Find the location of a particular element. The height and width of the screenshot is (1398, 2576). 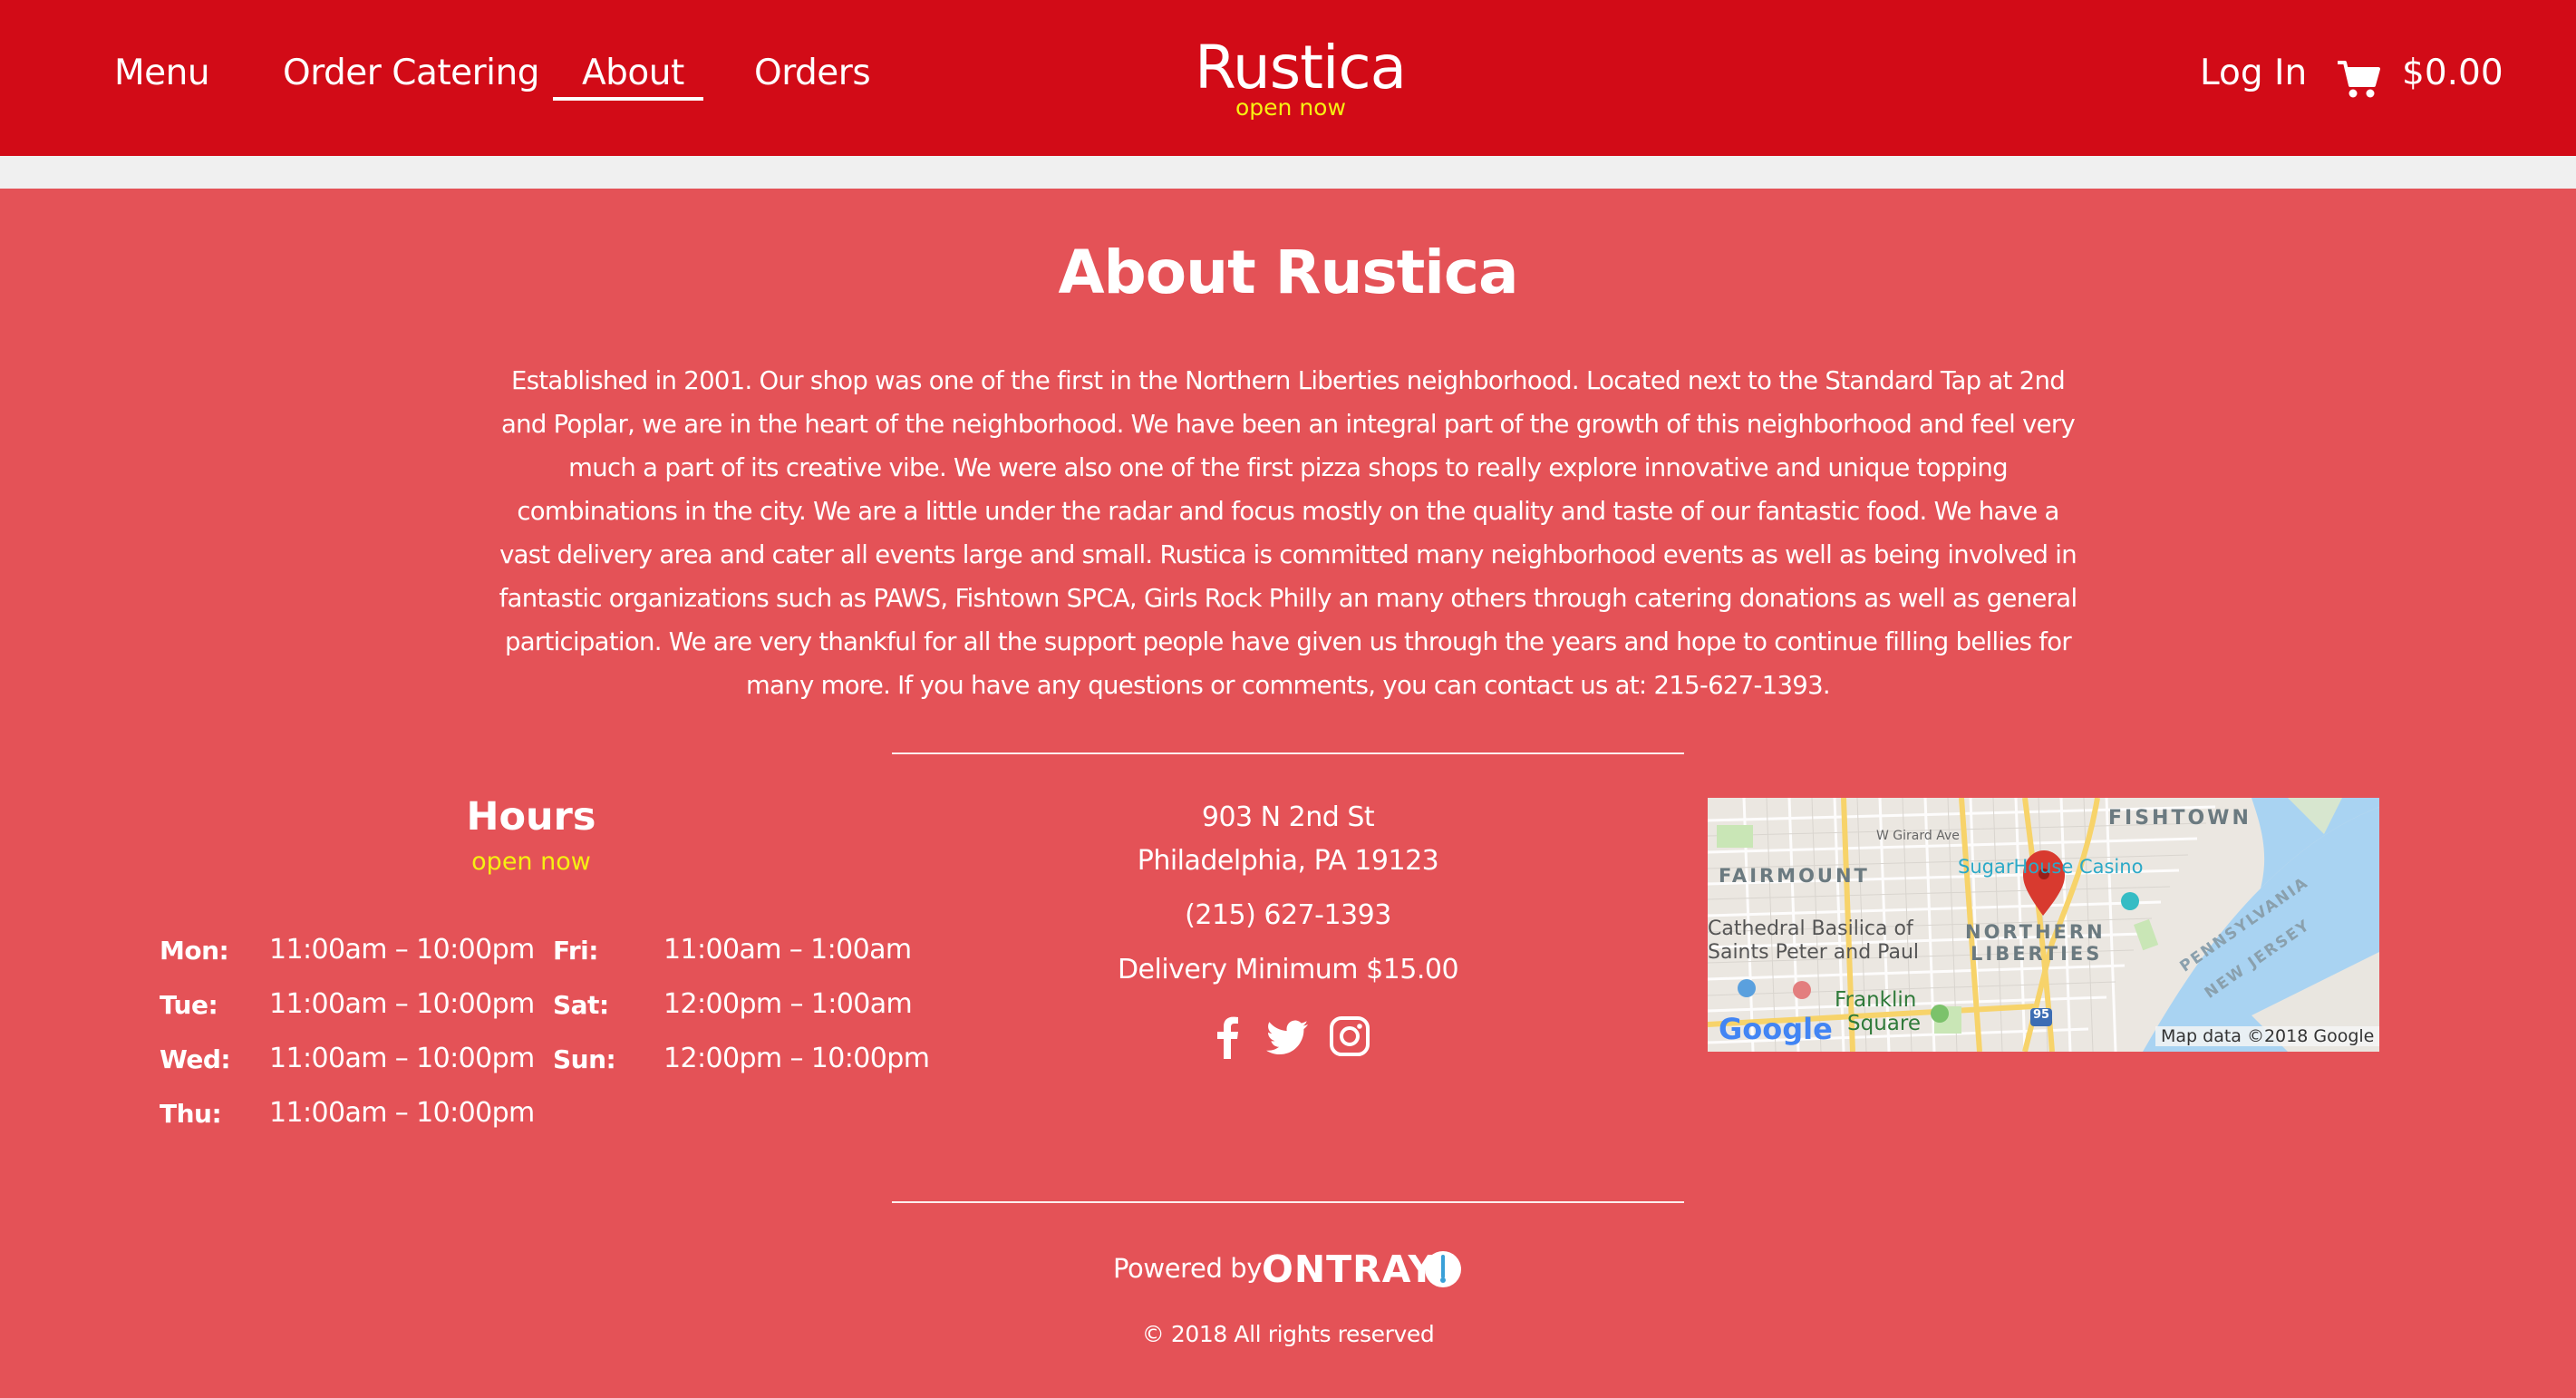

about-title: About Rustica is located at coordinates (1288, 273).